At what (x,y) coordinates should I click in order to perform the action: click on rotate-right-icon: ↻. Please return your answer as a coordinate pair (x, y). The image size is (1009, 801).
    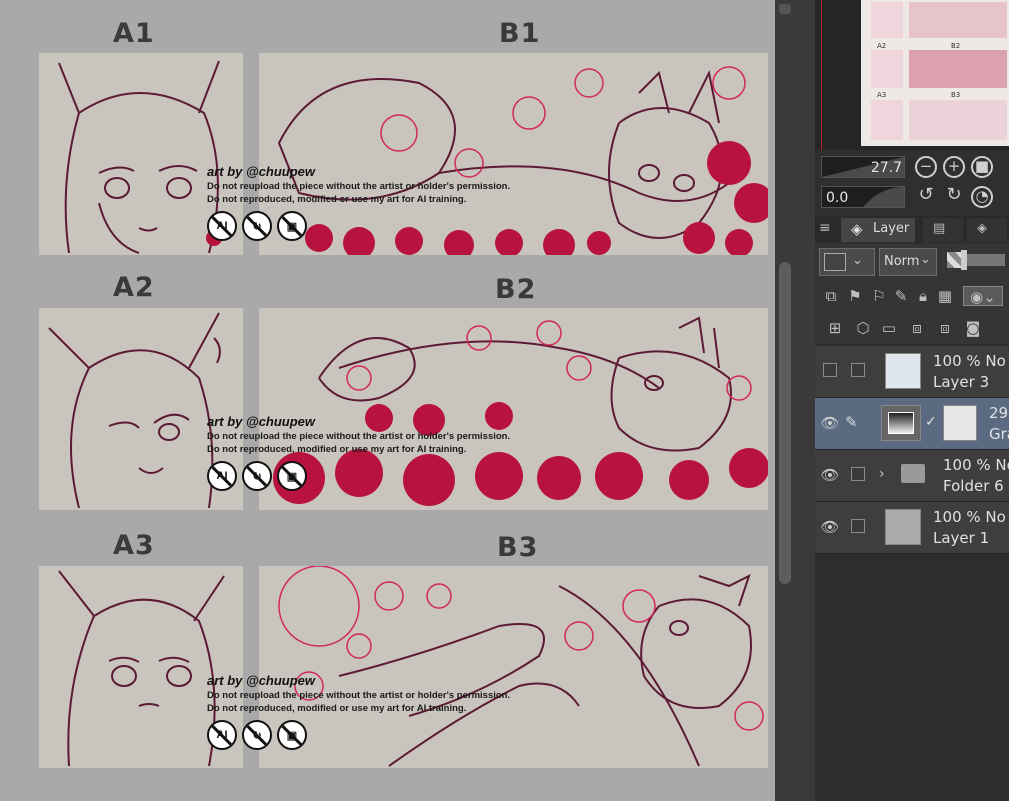
    Looking at the image, I should click on (954, 197).